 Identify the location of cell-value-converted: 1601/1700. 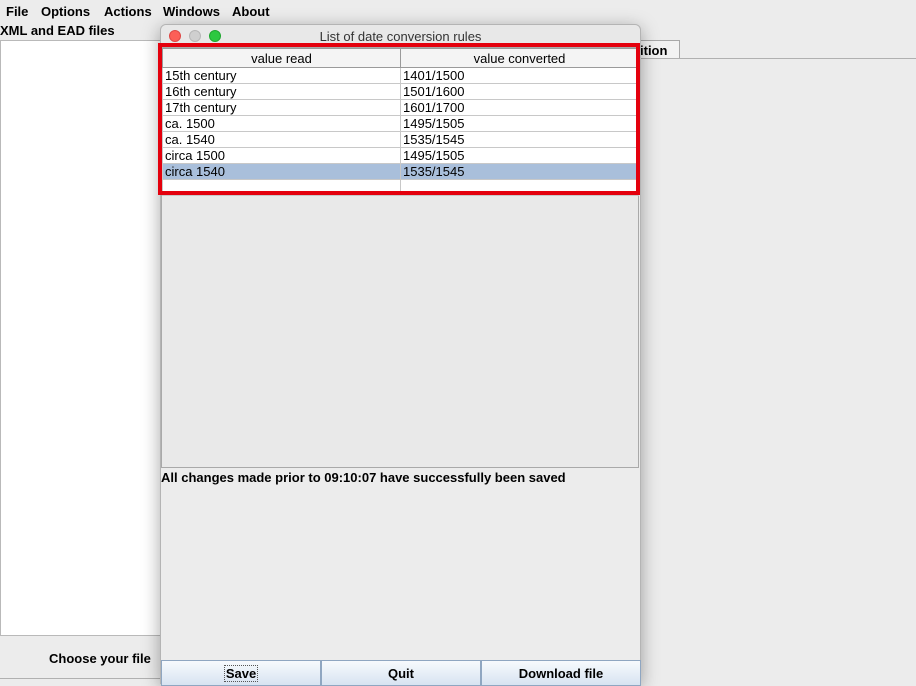
(519, 107).